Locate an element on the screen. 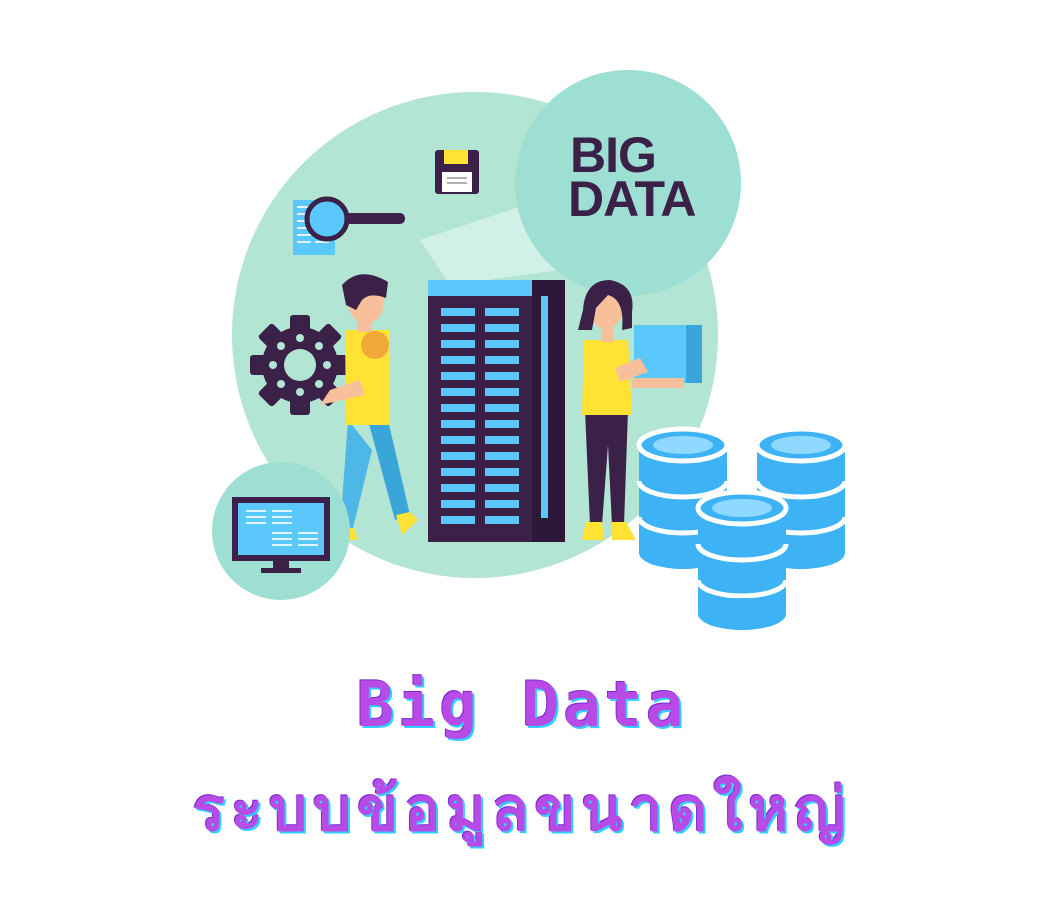 The height and width of the screenshot is (900, 1044). caption-subtitle: ระบบข้อมูลขนาดใหญ่ is located at coordinates (522, 810).